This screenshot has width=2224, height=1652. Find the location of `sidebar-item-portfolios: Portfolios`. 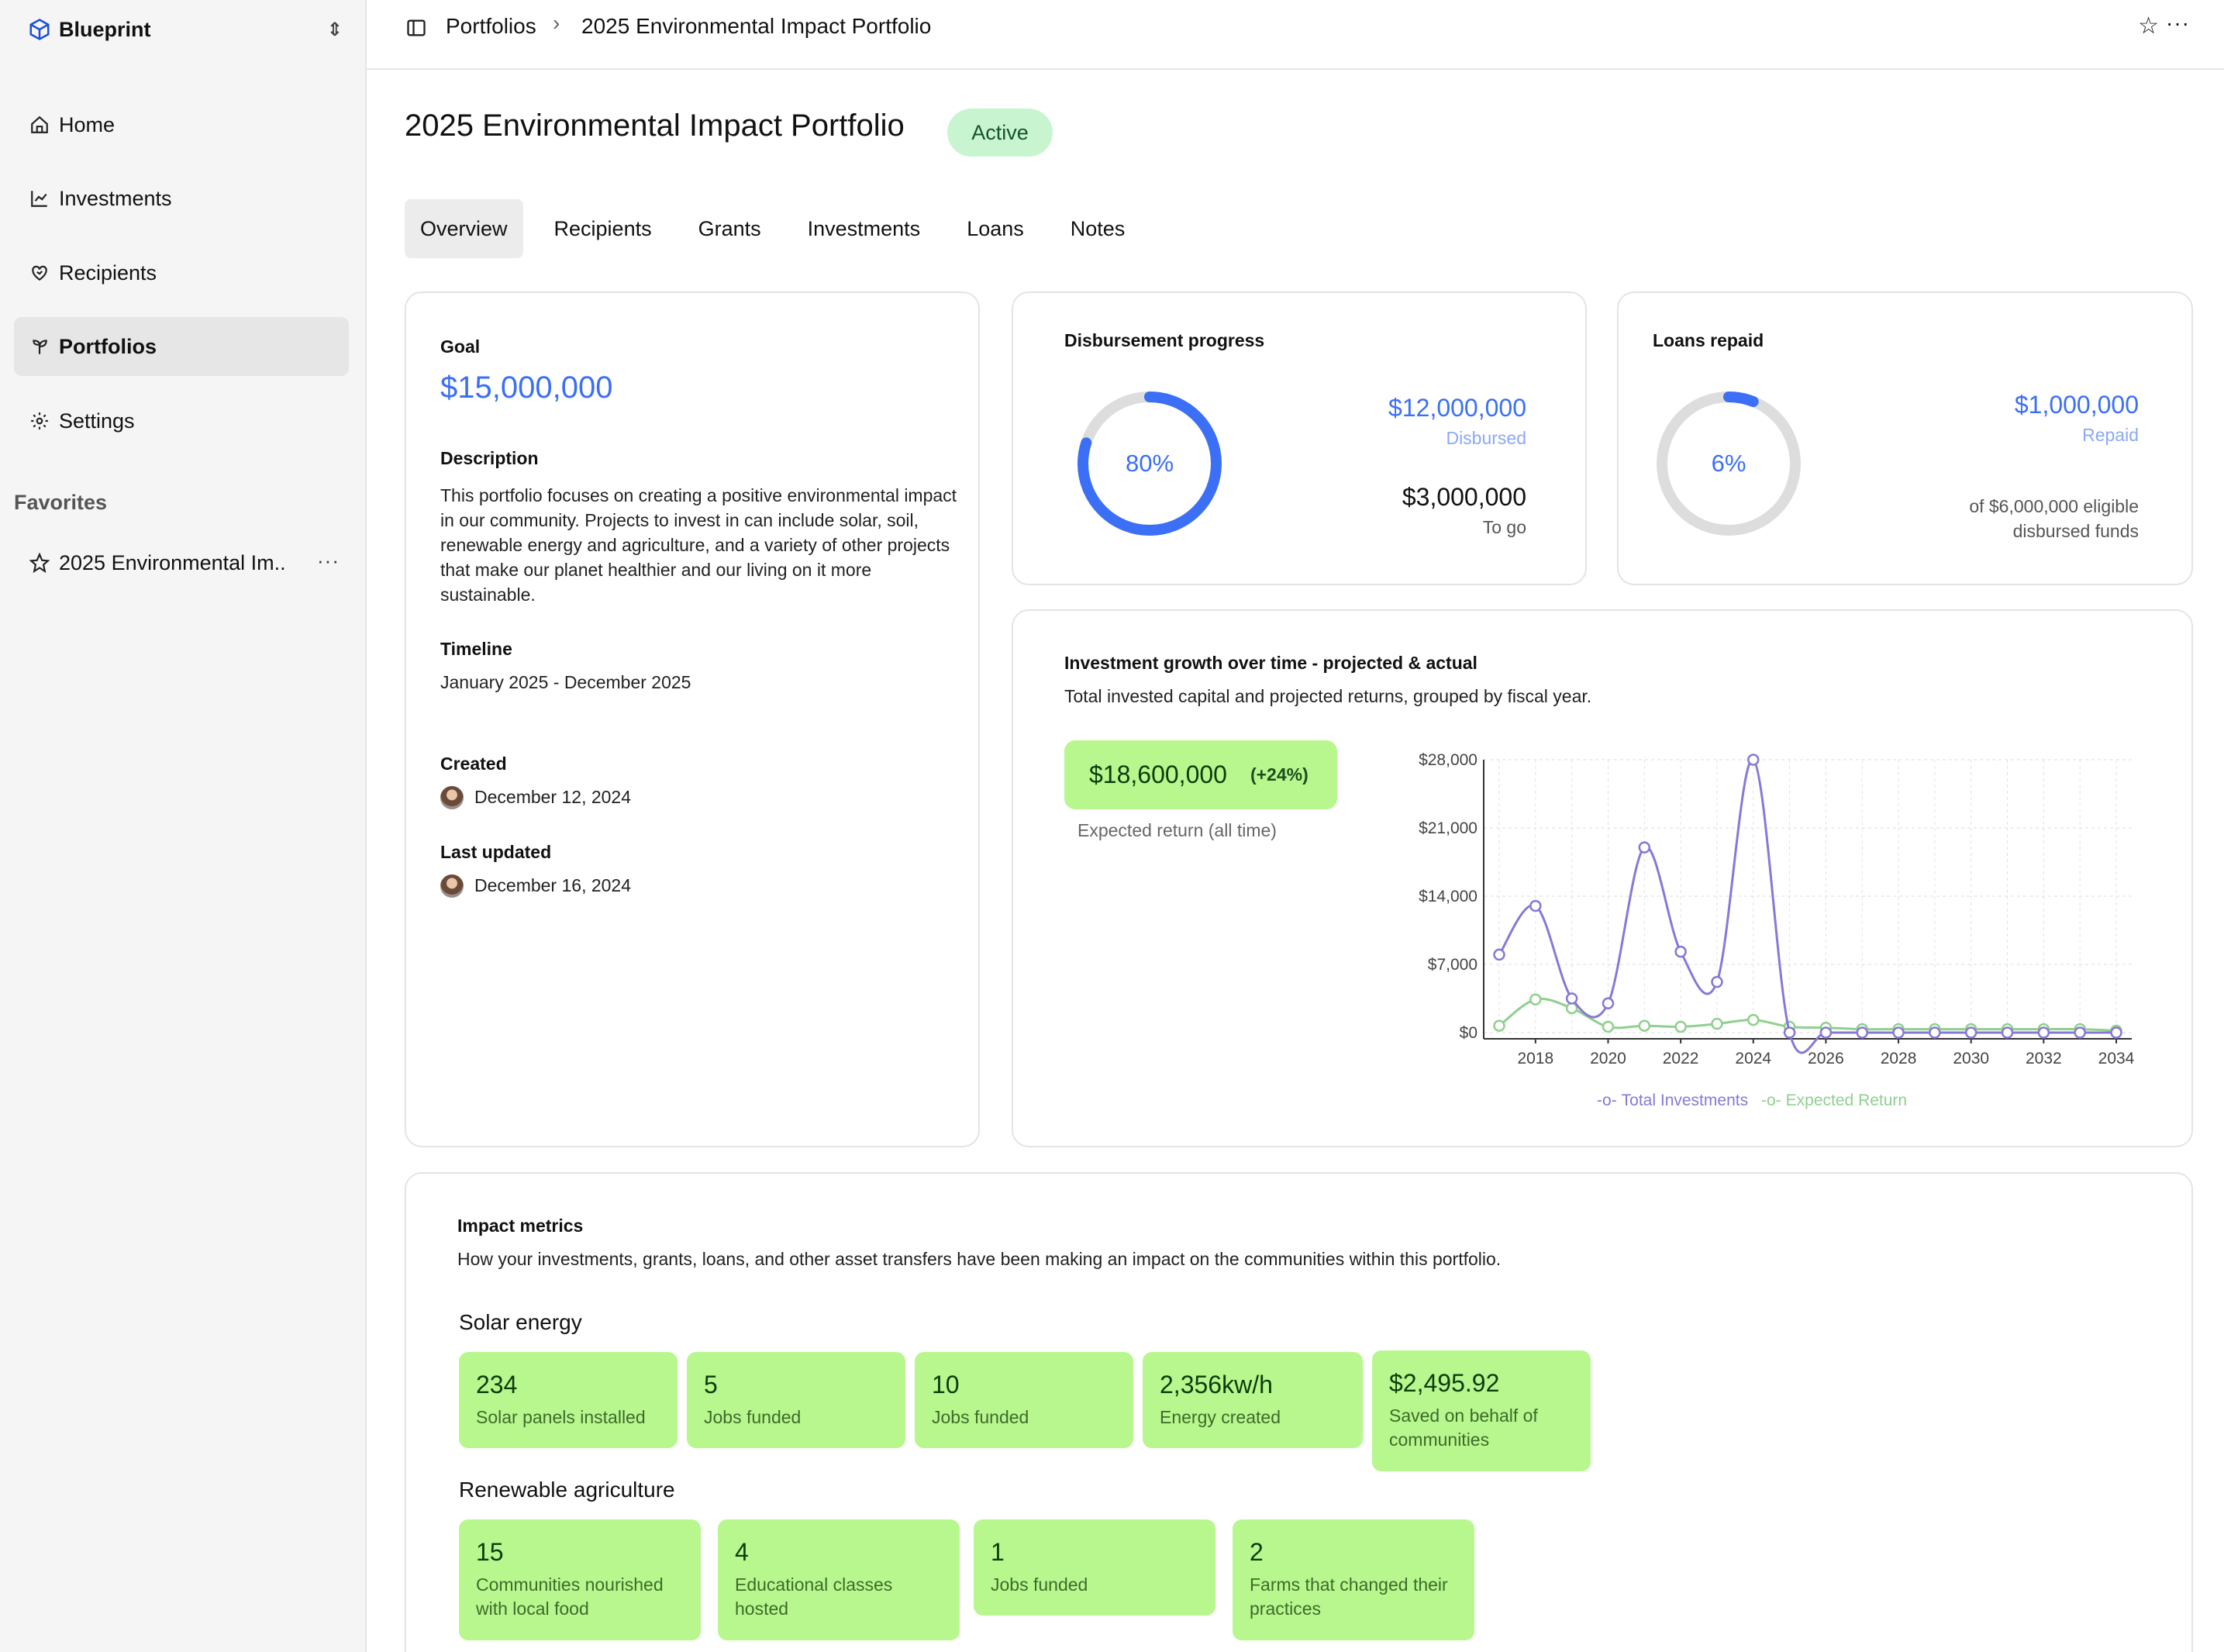

sidebar-item-portfolios: Portfolios is located at coordinates (181, 346).